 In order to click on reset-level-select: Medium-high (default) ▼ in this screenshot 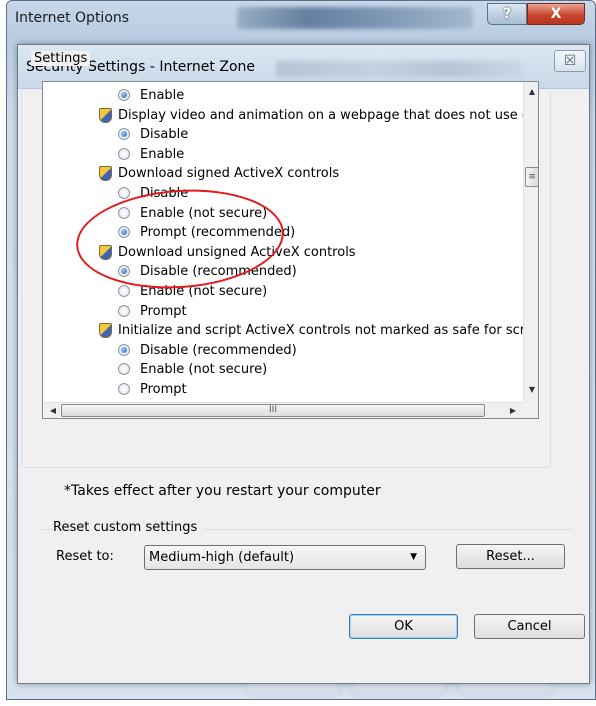, I will do `click(285, 557)`.